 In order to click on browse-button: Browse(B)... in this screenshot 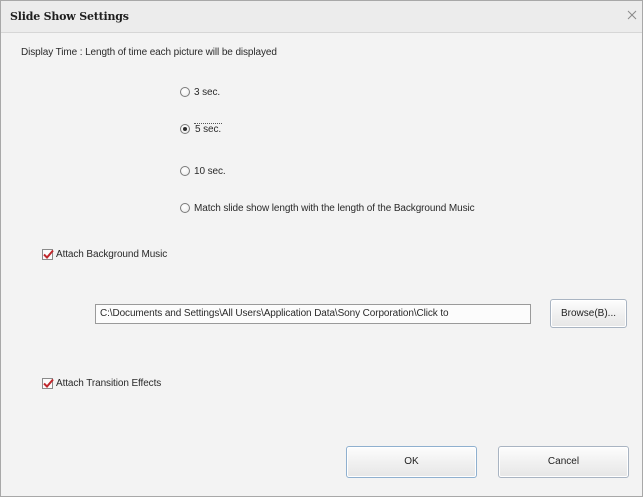, I will do `click(588, 313)`.